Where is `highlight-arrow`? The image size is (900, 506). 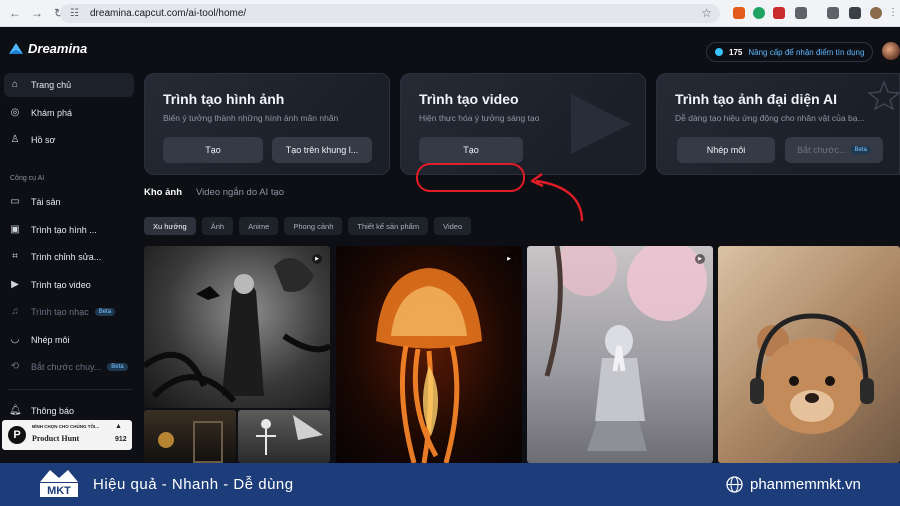 highlight-arrow is located at coordinates (557, 197).